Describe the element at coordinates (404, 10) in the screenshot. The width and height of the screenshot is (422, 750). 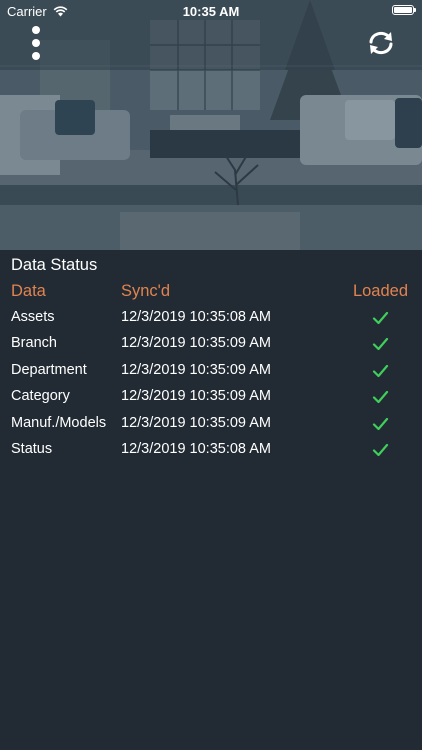
I see `battery-icon` at that location.